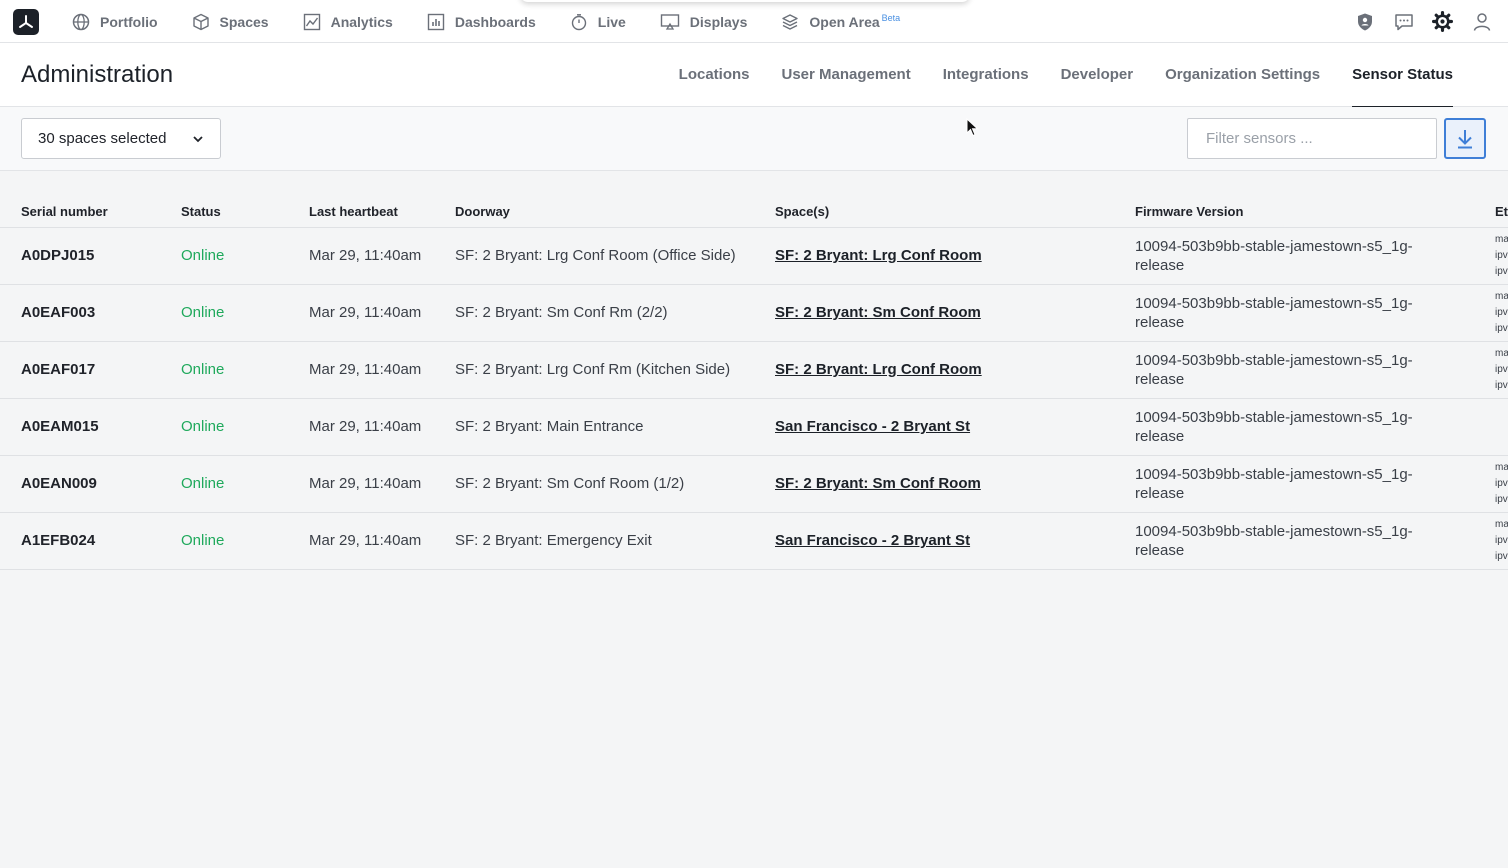  I want to click on toolbar: 30 spaces selected, so click(754, 139).